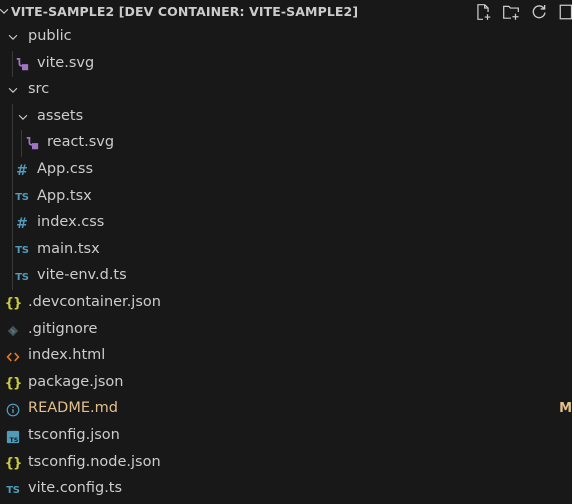 The image size is (572, 504). Describe the element at coordinates (94, 461) in the screenshot. I see `tree-item-label: tsconfig.node.json` at that location.